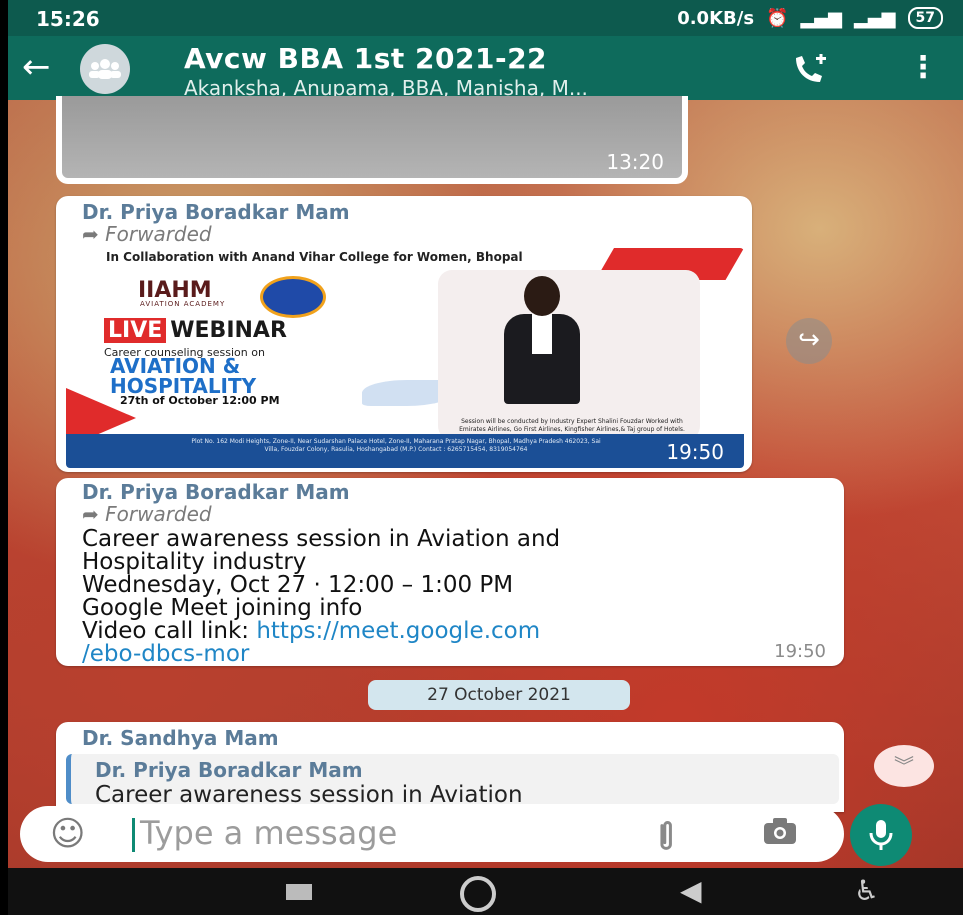  I want to click on message-line: Career awareness session in Aviation and, so click(321, 539).